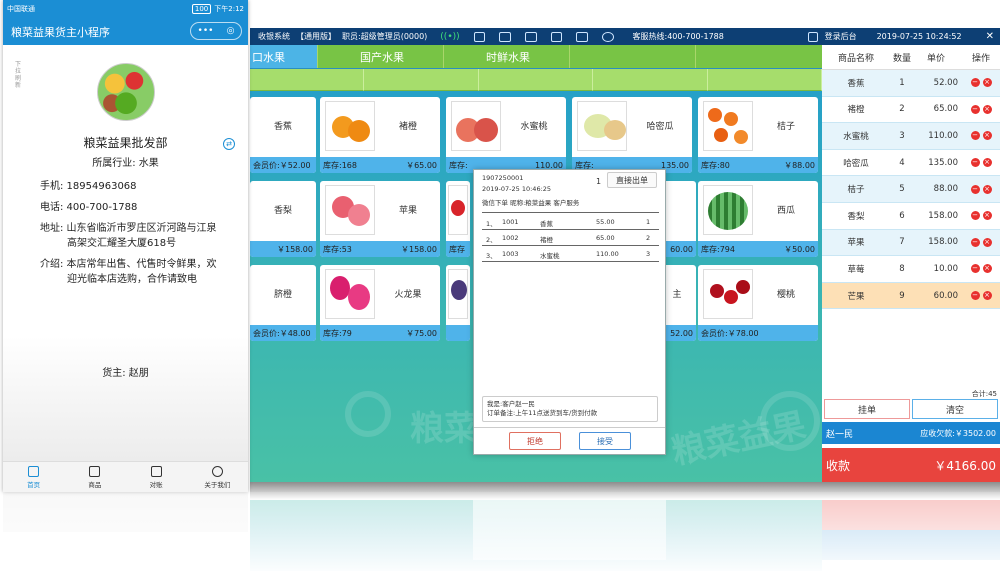  Describe the element at coordinates (902, 82) in the screenshot. I see `row-qty: 1` at that location.